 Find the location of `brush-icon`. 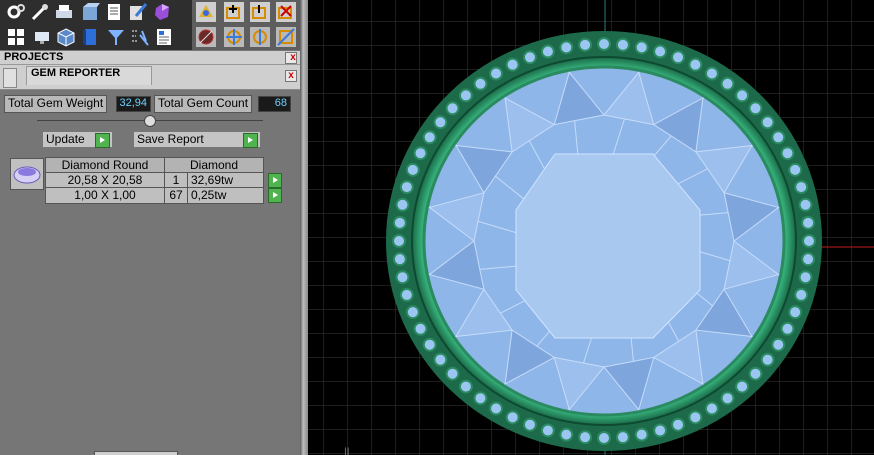

brush-icon is located at coordinates (138, 12).